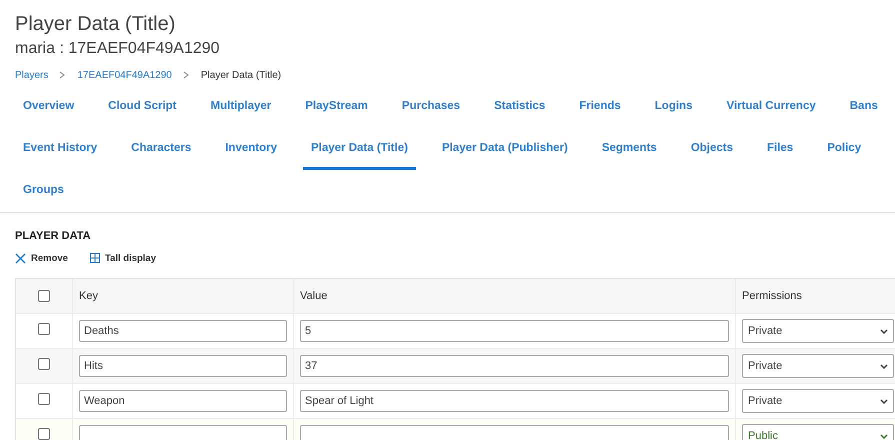 The image size is (895, 440). What do you see at coordinates (53, 236) in the screenshot?
I see `section-heading: PLAYER DATA` at bounding box center [53, 236].